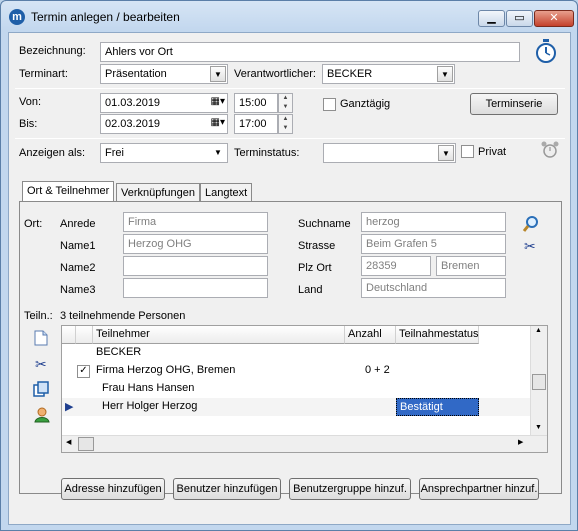 This screenshot has width=578, height=531. I want to click on land-input: Deutschland, so click(433, 288).